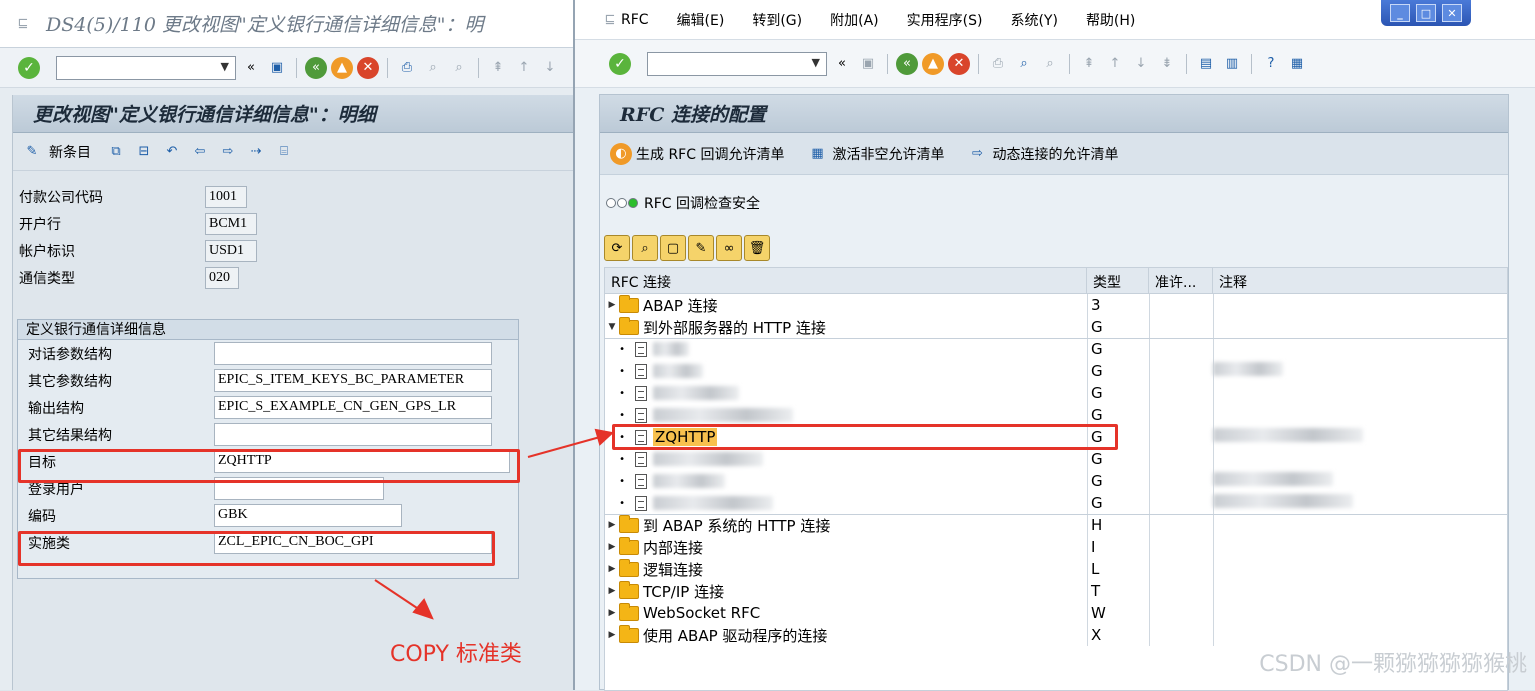 Image resolution: width=1535 pixels, height=691 pixels. I want to click on arrow-copy-line, so click(397, 595).